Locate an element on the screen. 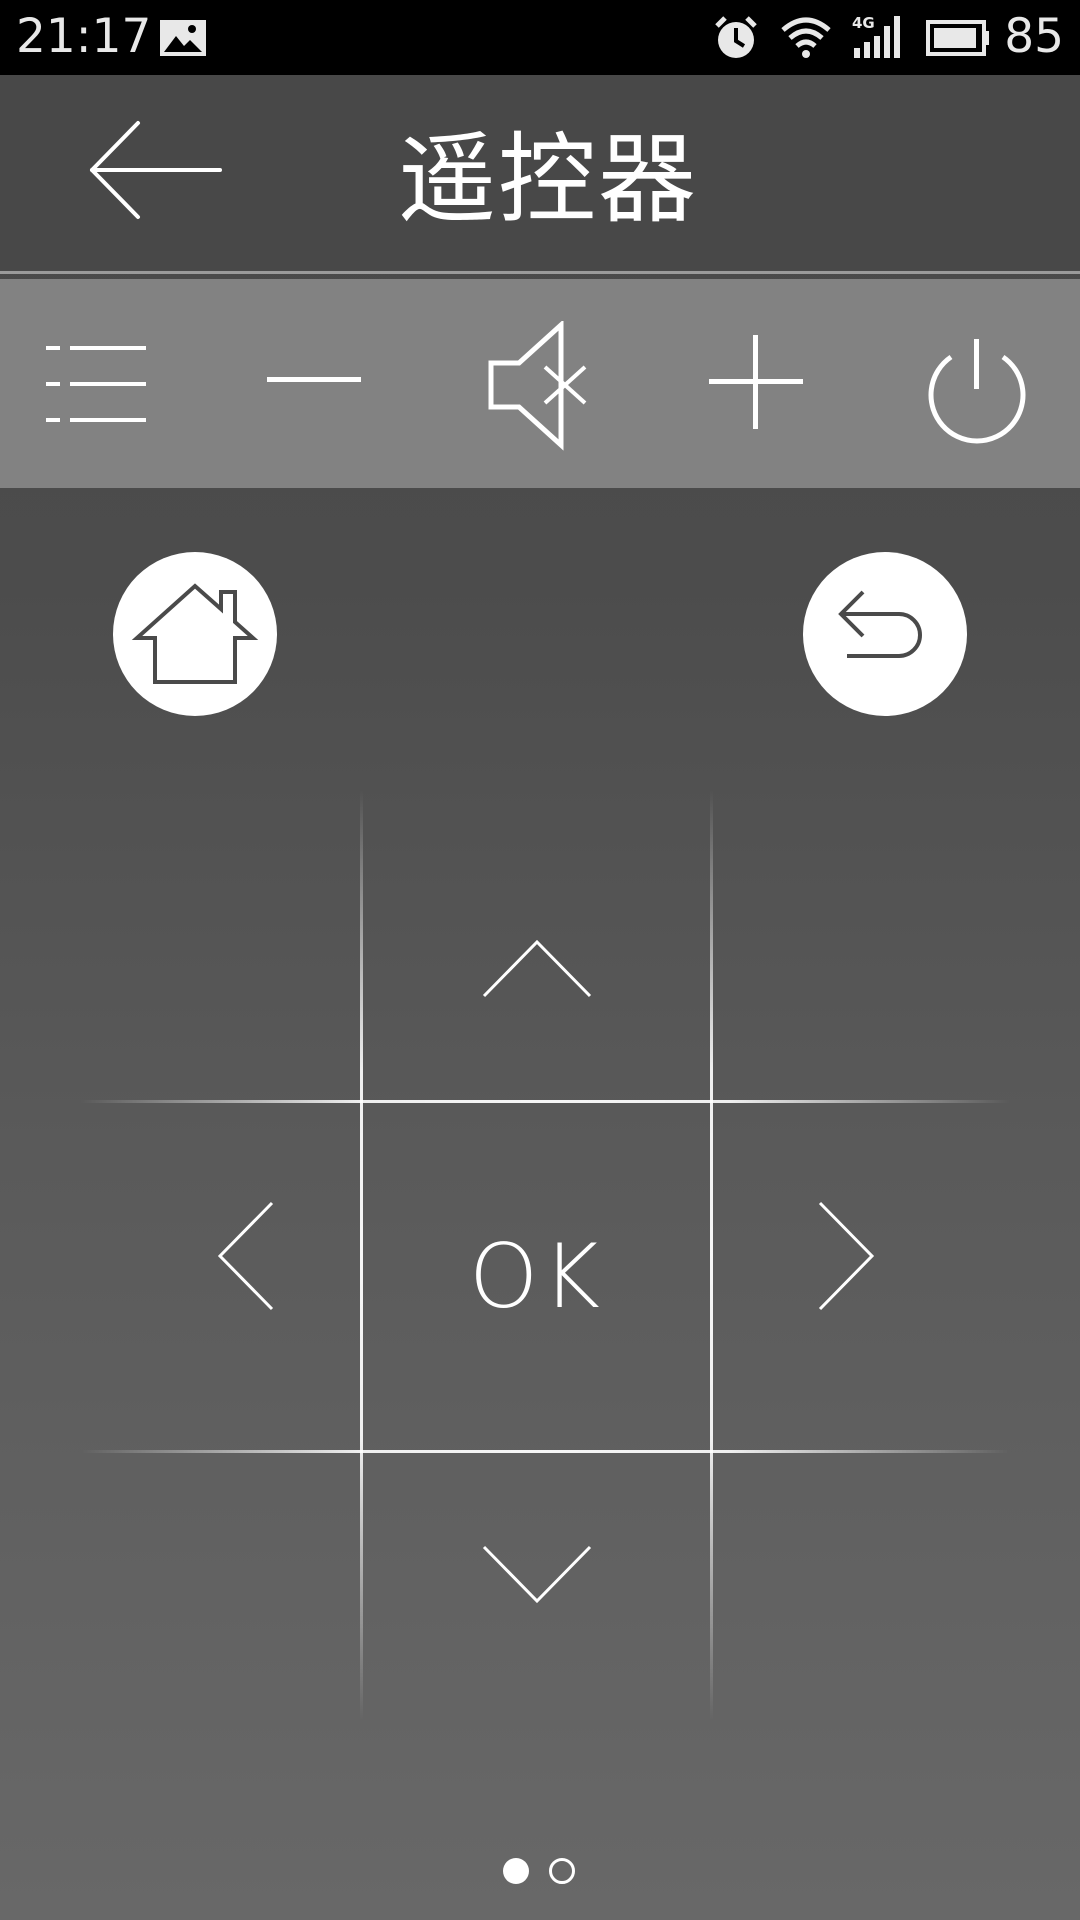 The height and width of the screenshot is (1920, 1080). dpad-right-button is located at coordinates (896, 1276).